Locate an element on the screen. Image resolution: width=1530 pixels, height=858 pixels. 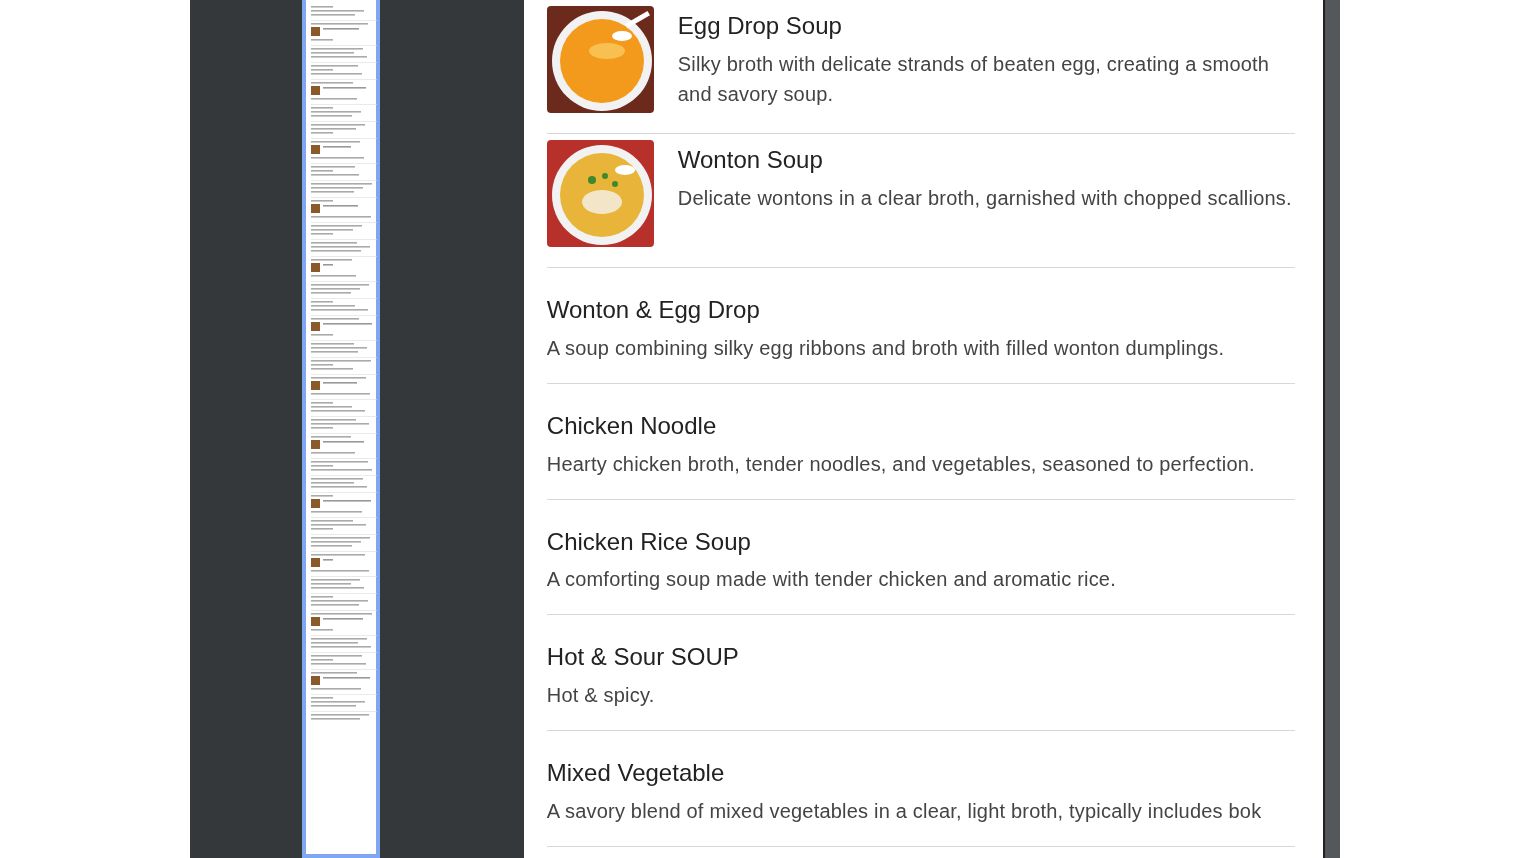
item-description: Hot & spicy. is located at coordinates (601, 696).